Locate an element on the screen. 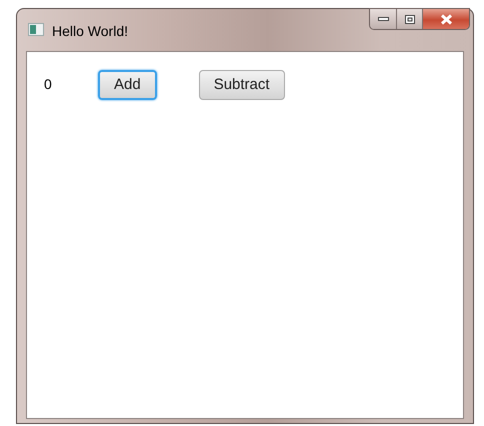 This screenshot has width=484, height=426. window-icon is located at coordinates (36, 29).